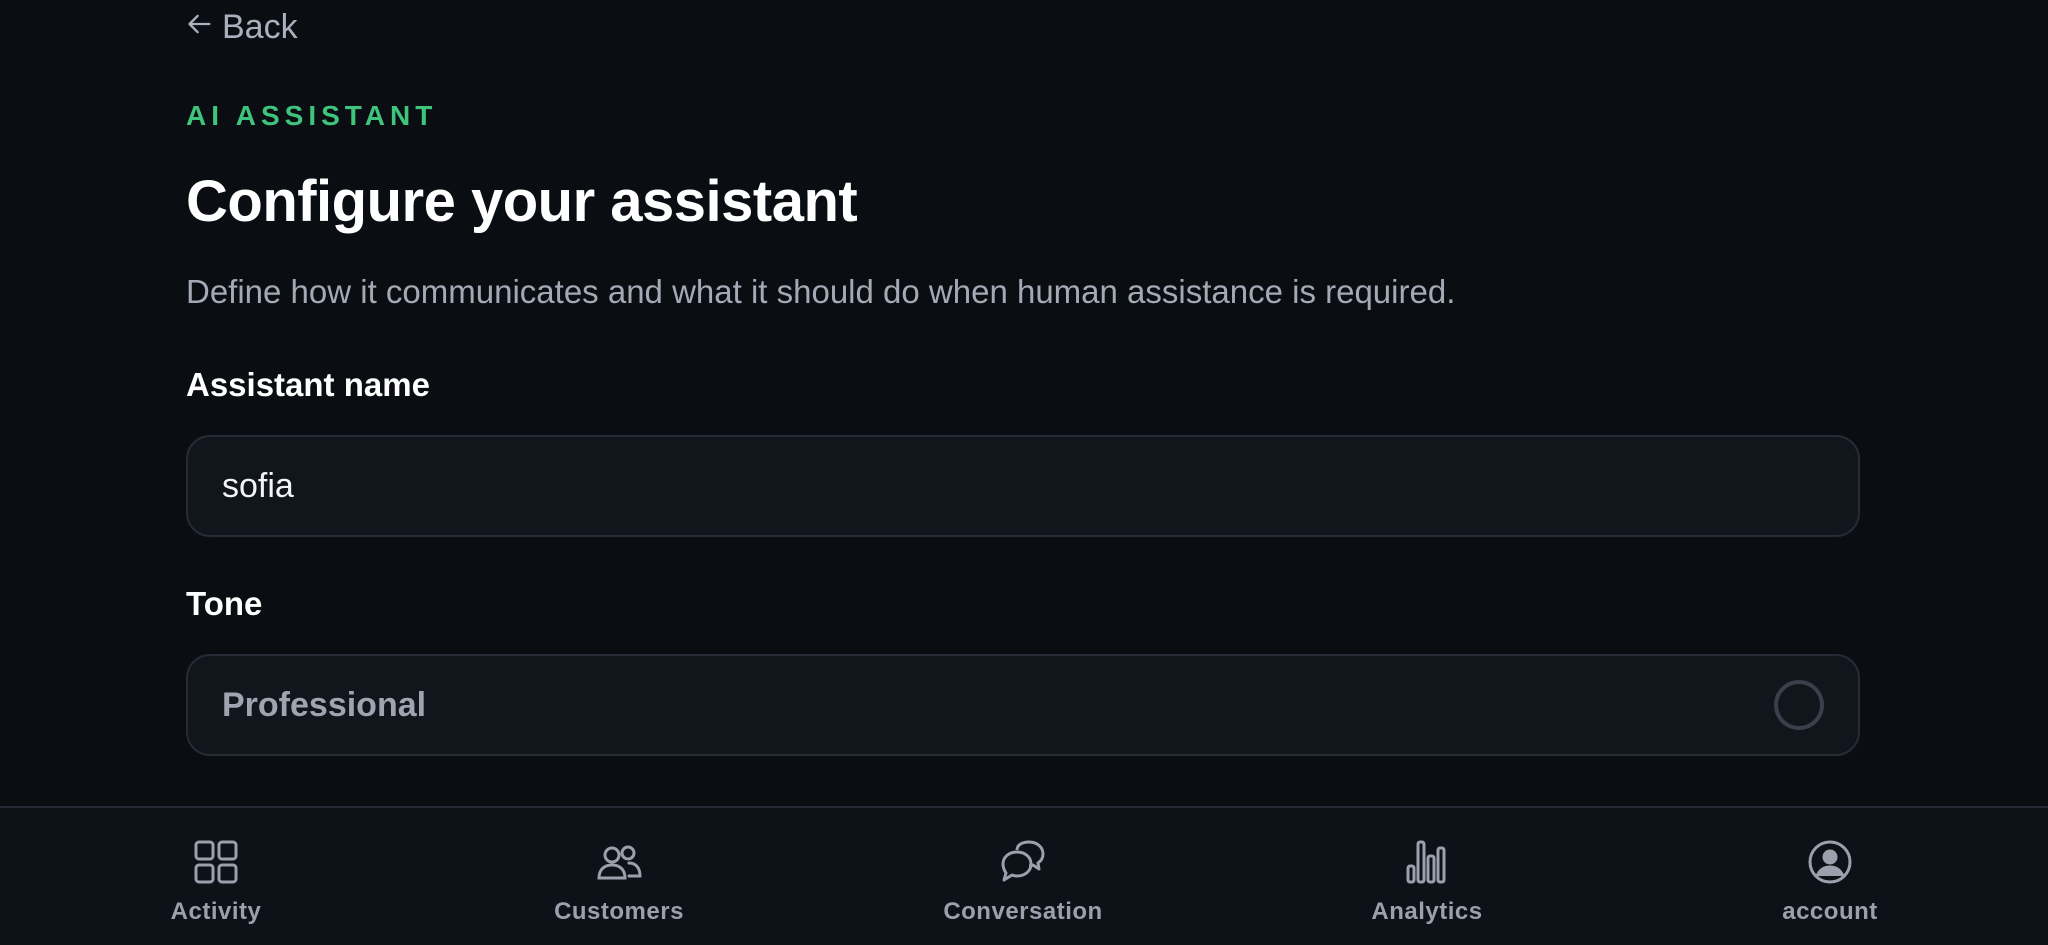  Describe the element at coordinates (324, 705) in the screenshot. I see `tone-selected-value: Professional` at that location.